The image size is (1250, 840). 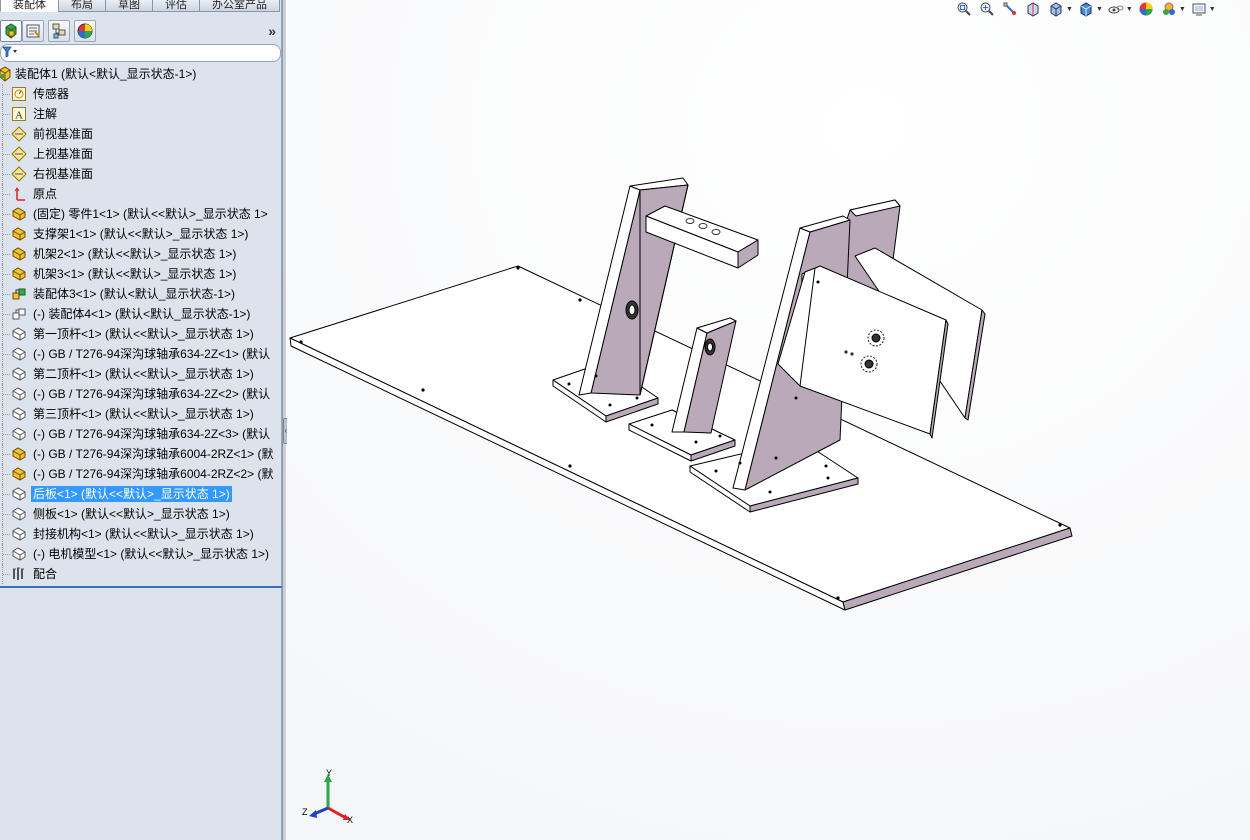 I want to click on tree-item-label: 配合, so click(x=45, y=574).